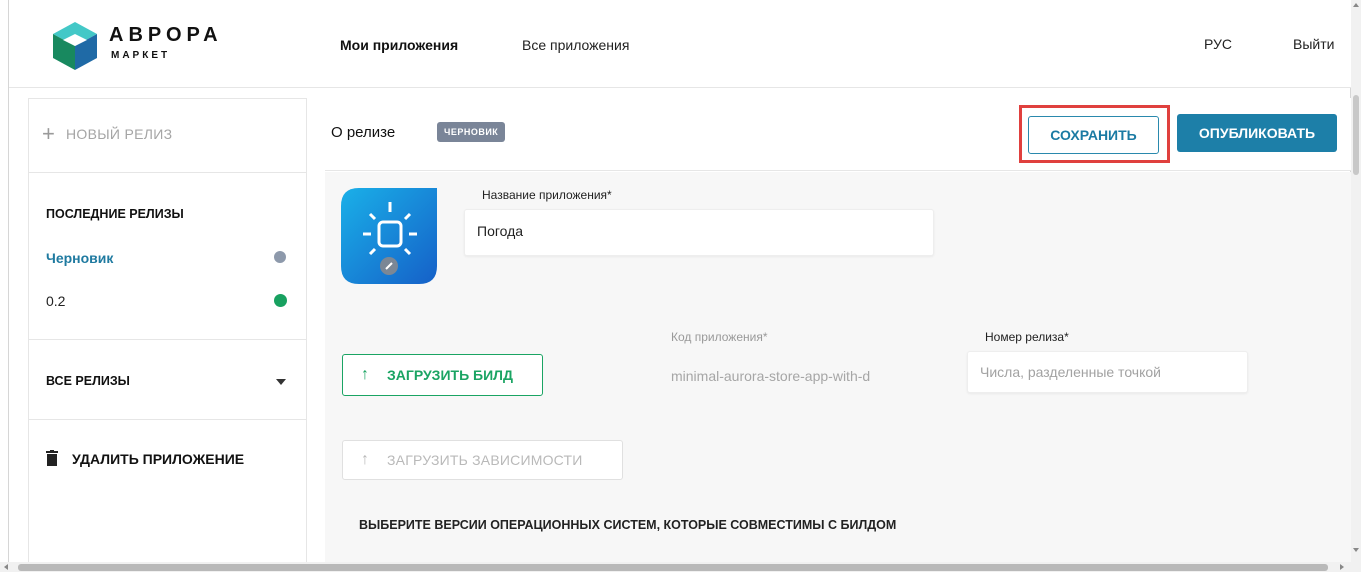 The height and width of the screenshot is (572, 1361). What do you see at coordinates (141, 55) in the screenshot?
I see `brand-subtitle: МАРКЕТ` at bounding box center [141, 55].